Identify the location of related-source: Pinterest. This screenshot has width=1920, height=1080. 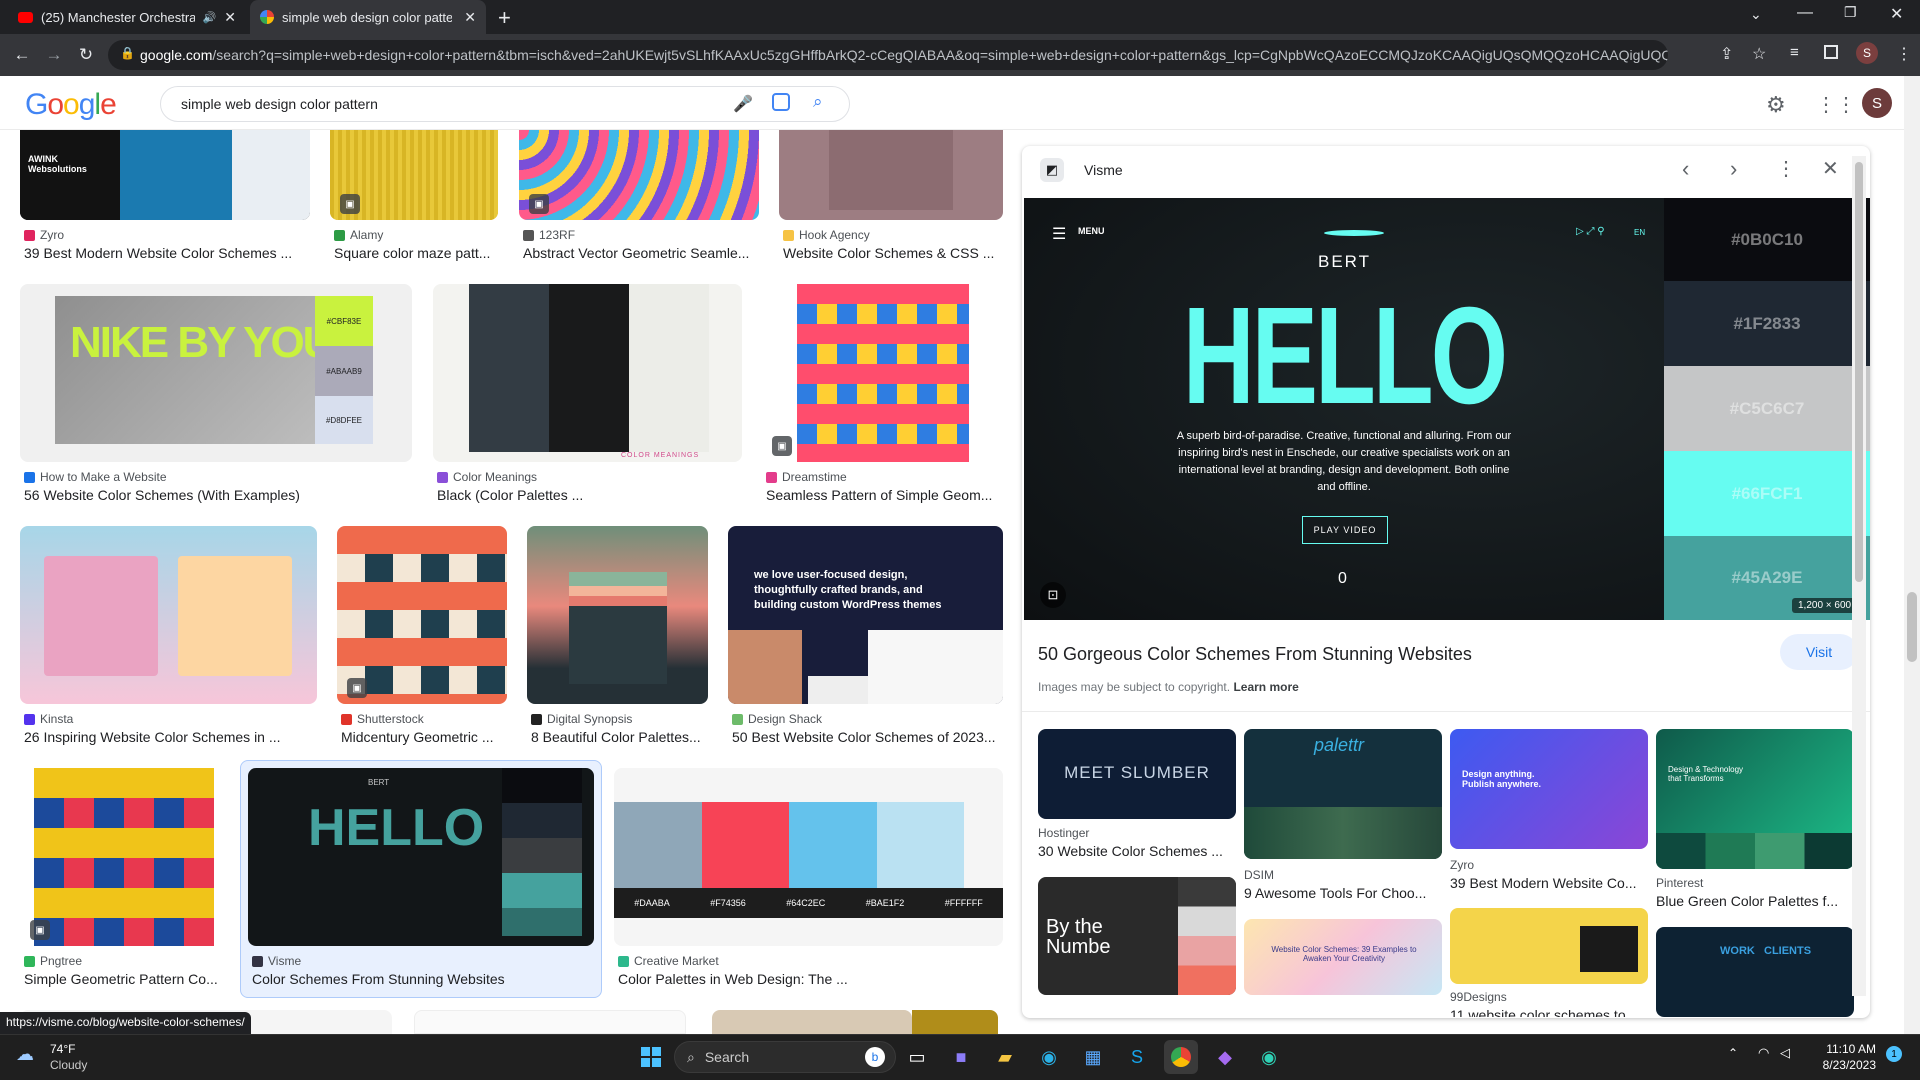
(1679, 883).